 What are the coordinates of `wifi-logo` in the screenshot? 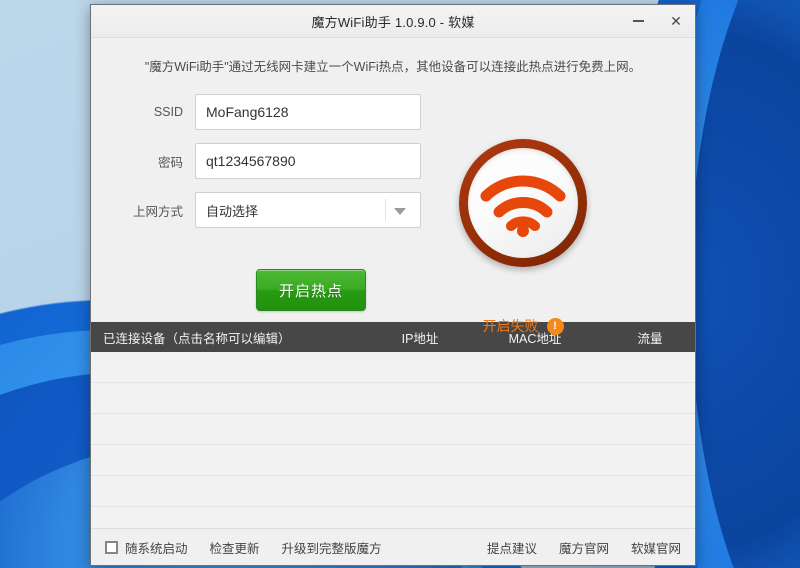 It's located at (523, 203).